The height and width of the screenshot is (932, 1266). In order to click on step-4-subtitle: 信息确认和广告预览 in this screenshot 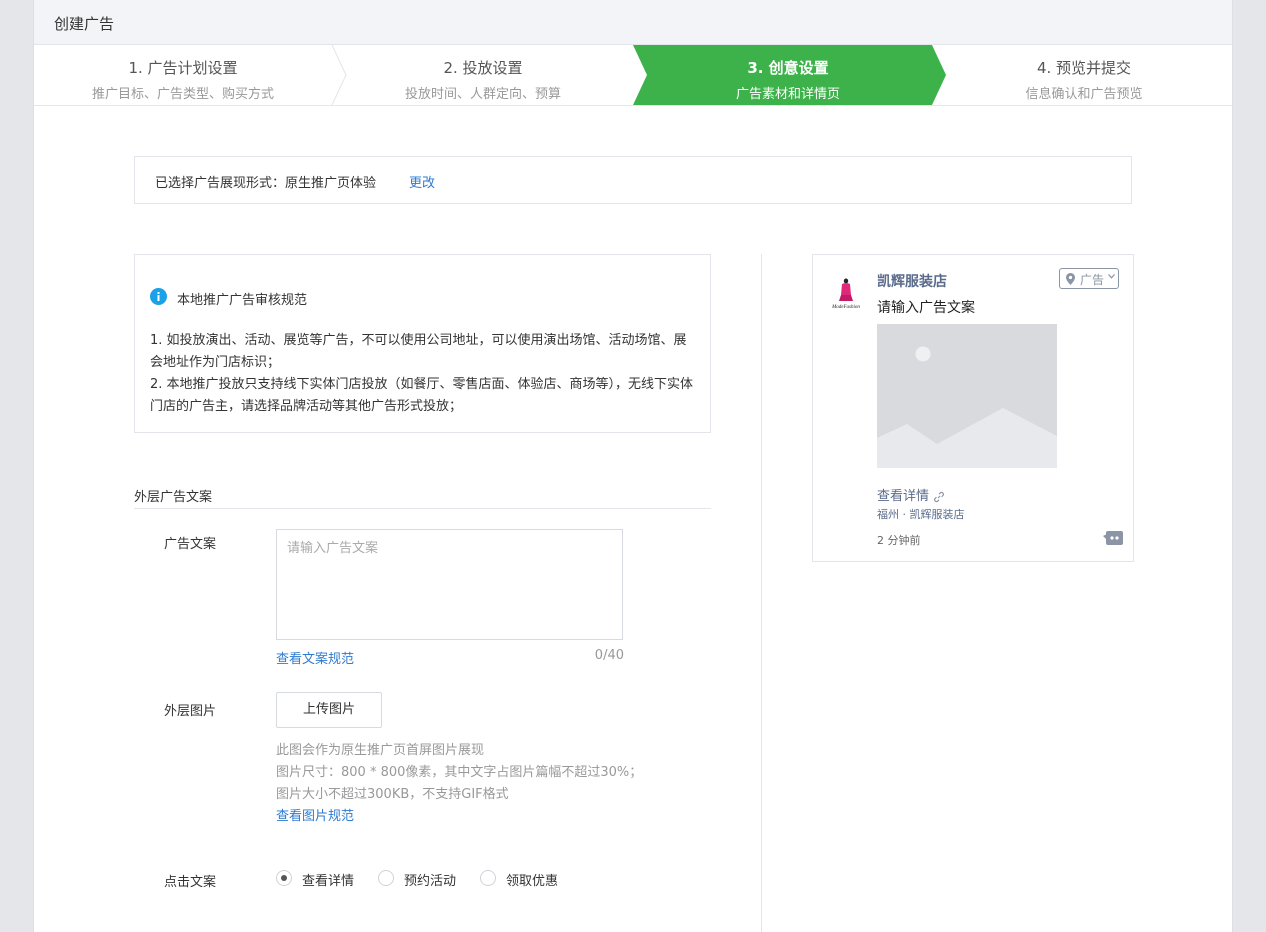, I will do `click(1084, 94)`.